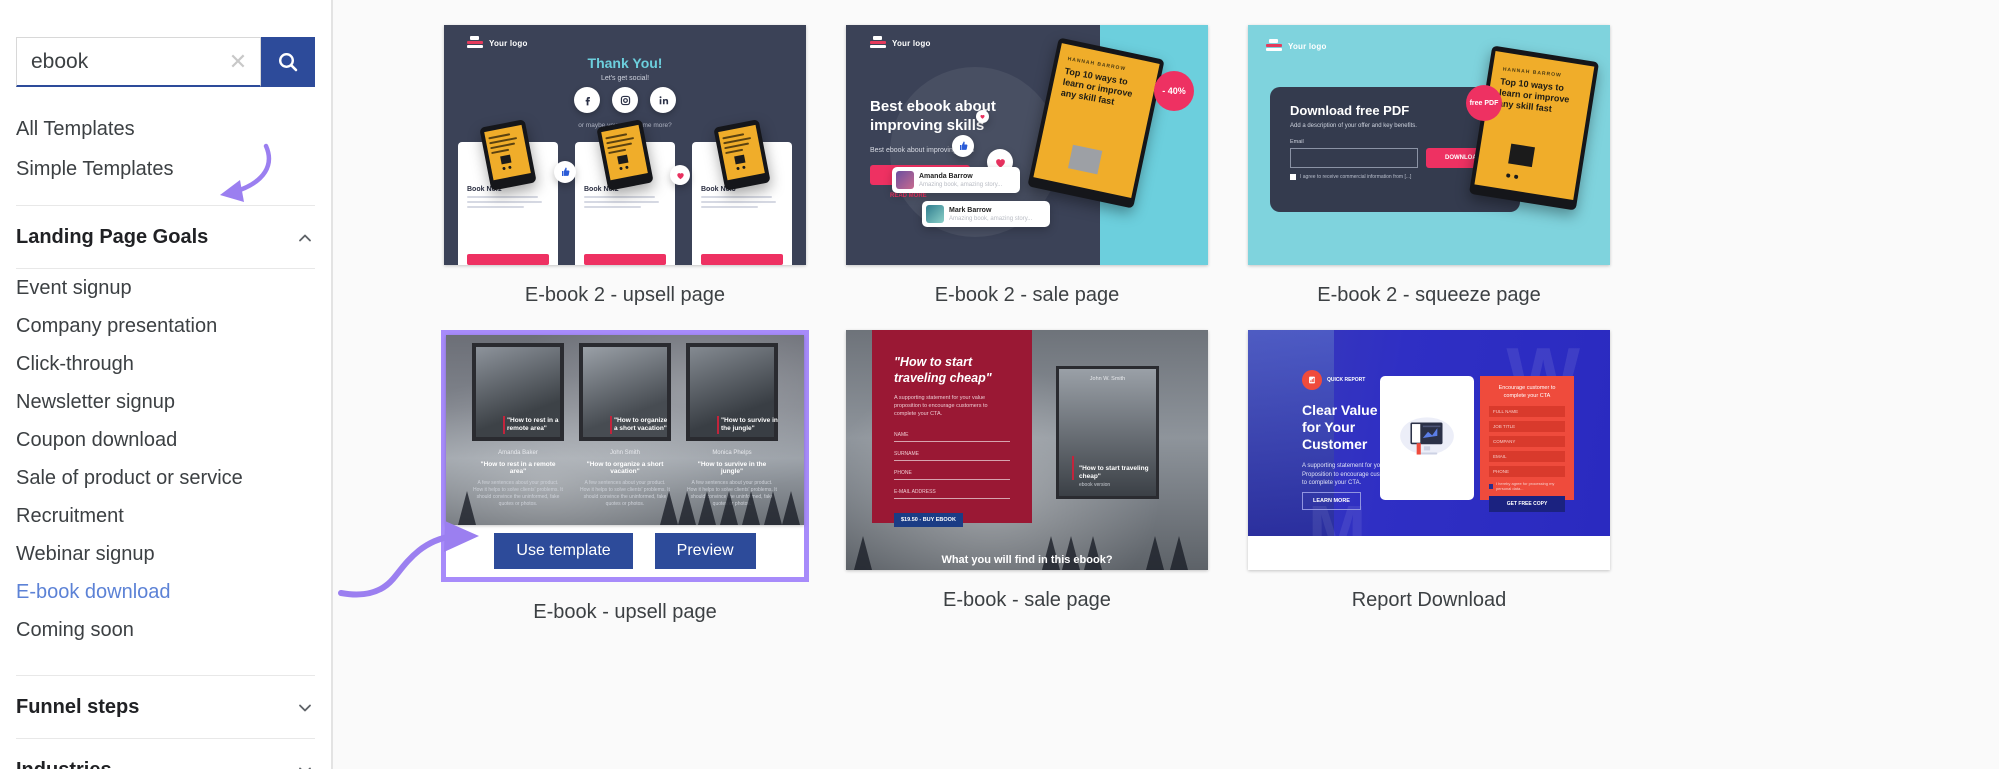 The height and width of the screenshot is (769, 1999). I want to click on quote-author: John Smith, so click(624, 453).